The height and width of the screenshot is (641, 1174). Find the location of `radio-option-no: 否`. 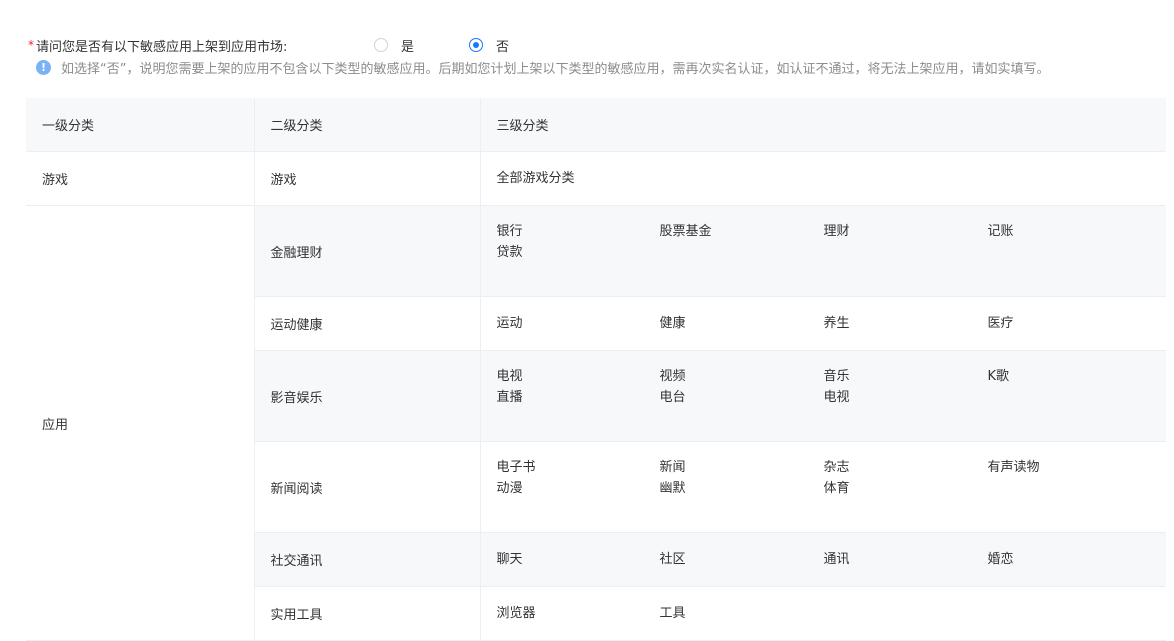

radio-option-no: 否 is located at coordinates (489, 45).